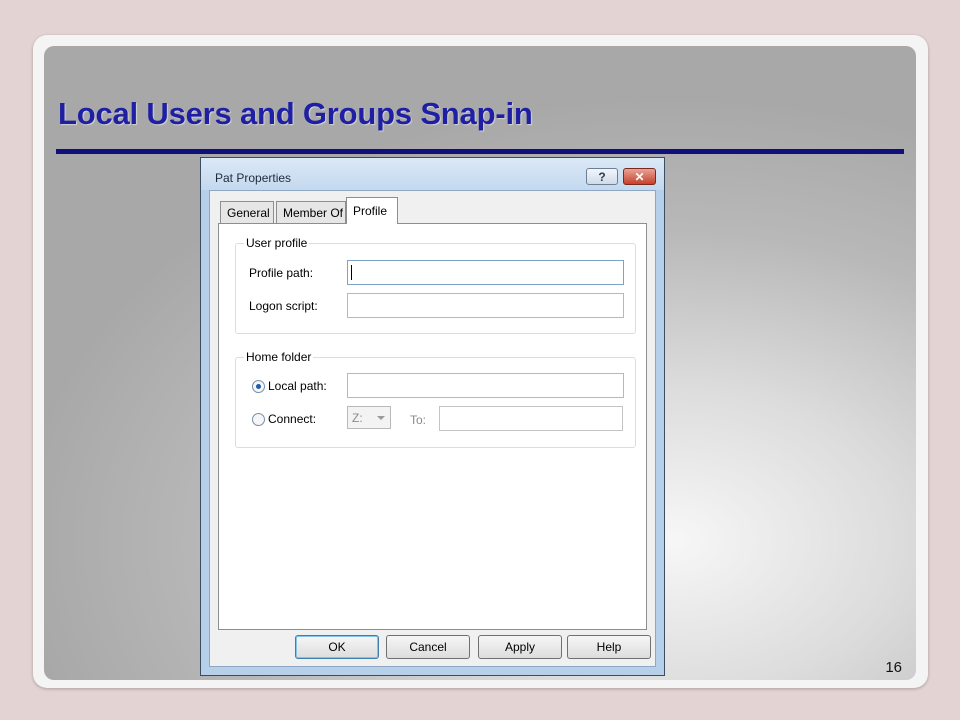 Image resolution: width=960 pixels, height=720 pixels. I want to click on close-button: ✕, so click(639, 176).